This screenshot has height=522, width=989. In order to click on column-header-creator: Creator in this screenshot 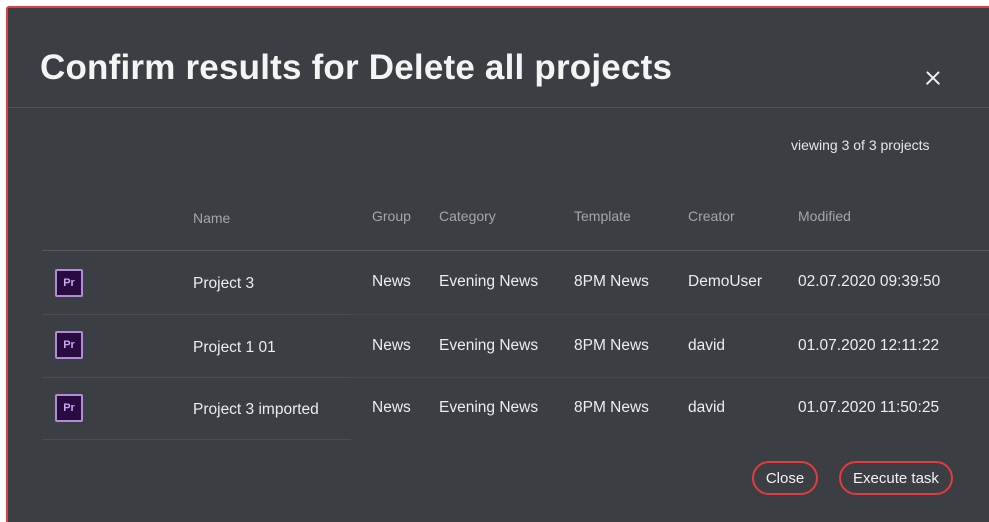, I will do `click(711, 216)`.